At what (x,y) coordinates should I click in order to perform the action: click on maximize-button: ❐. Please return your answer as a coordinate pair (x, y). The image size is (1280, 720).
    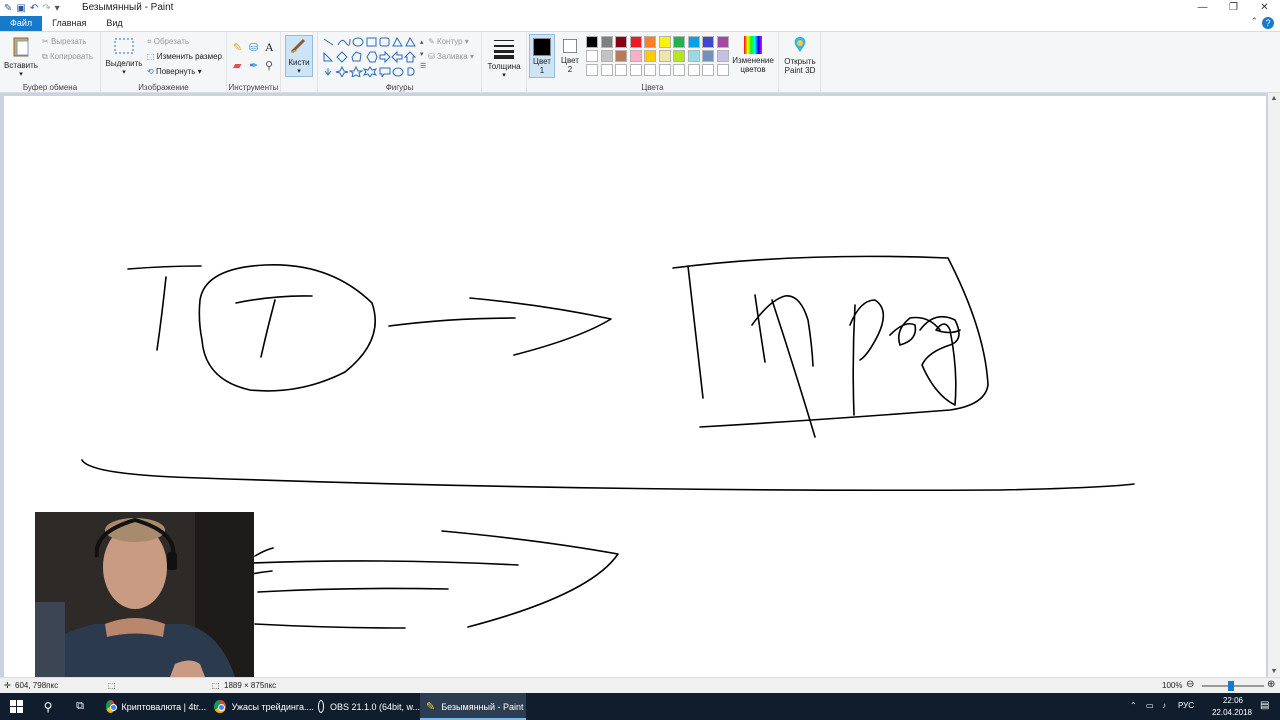
    Looking at the image, I should click on (1233, 8).